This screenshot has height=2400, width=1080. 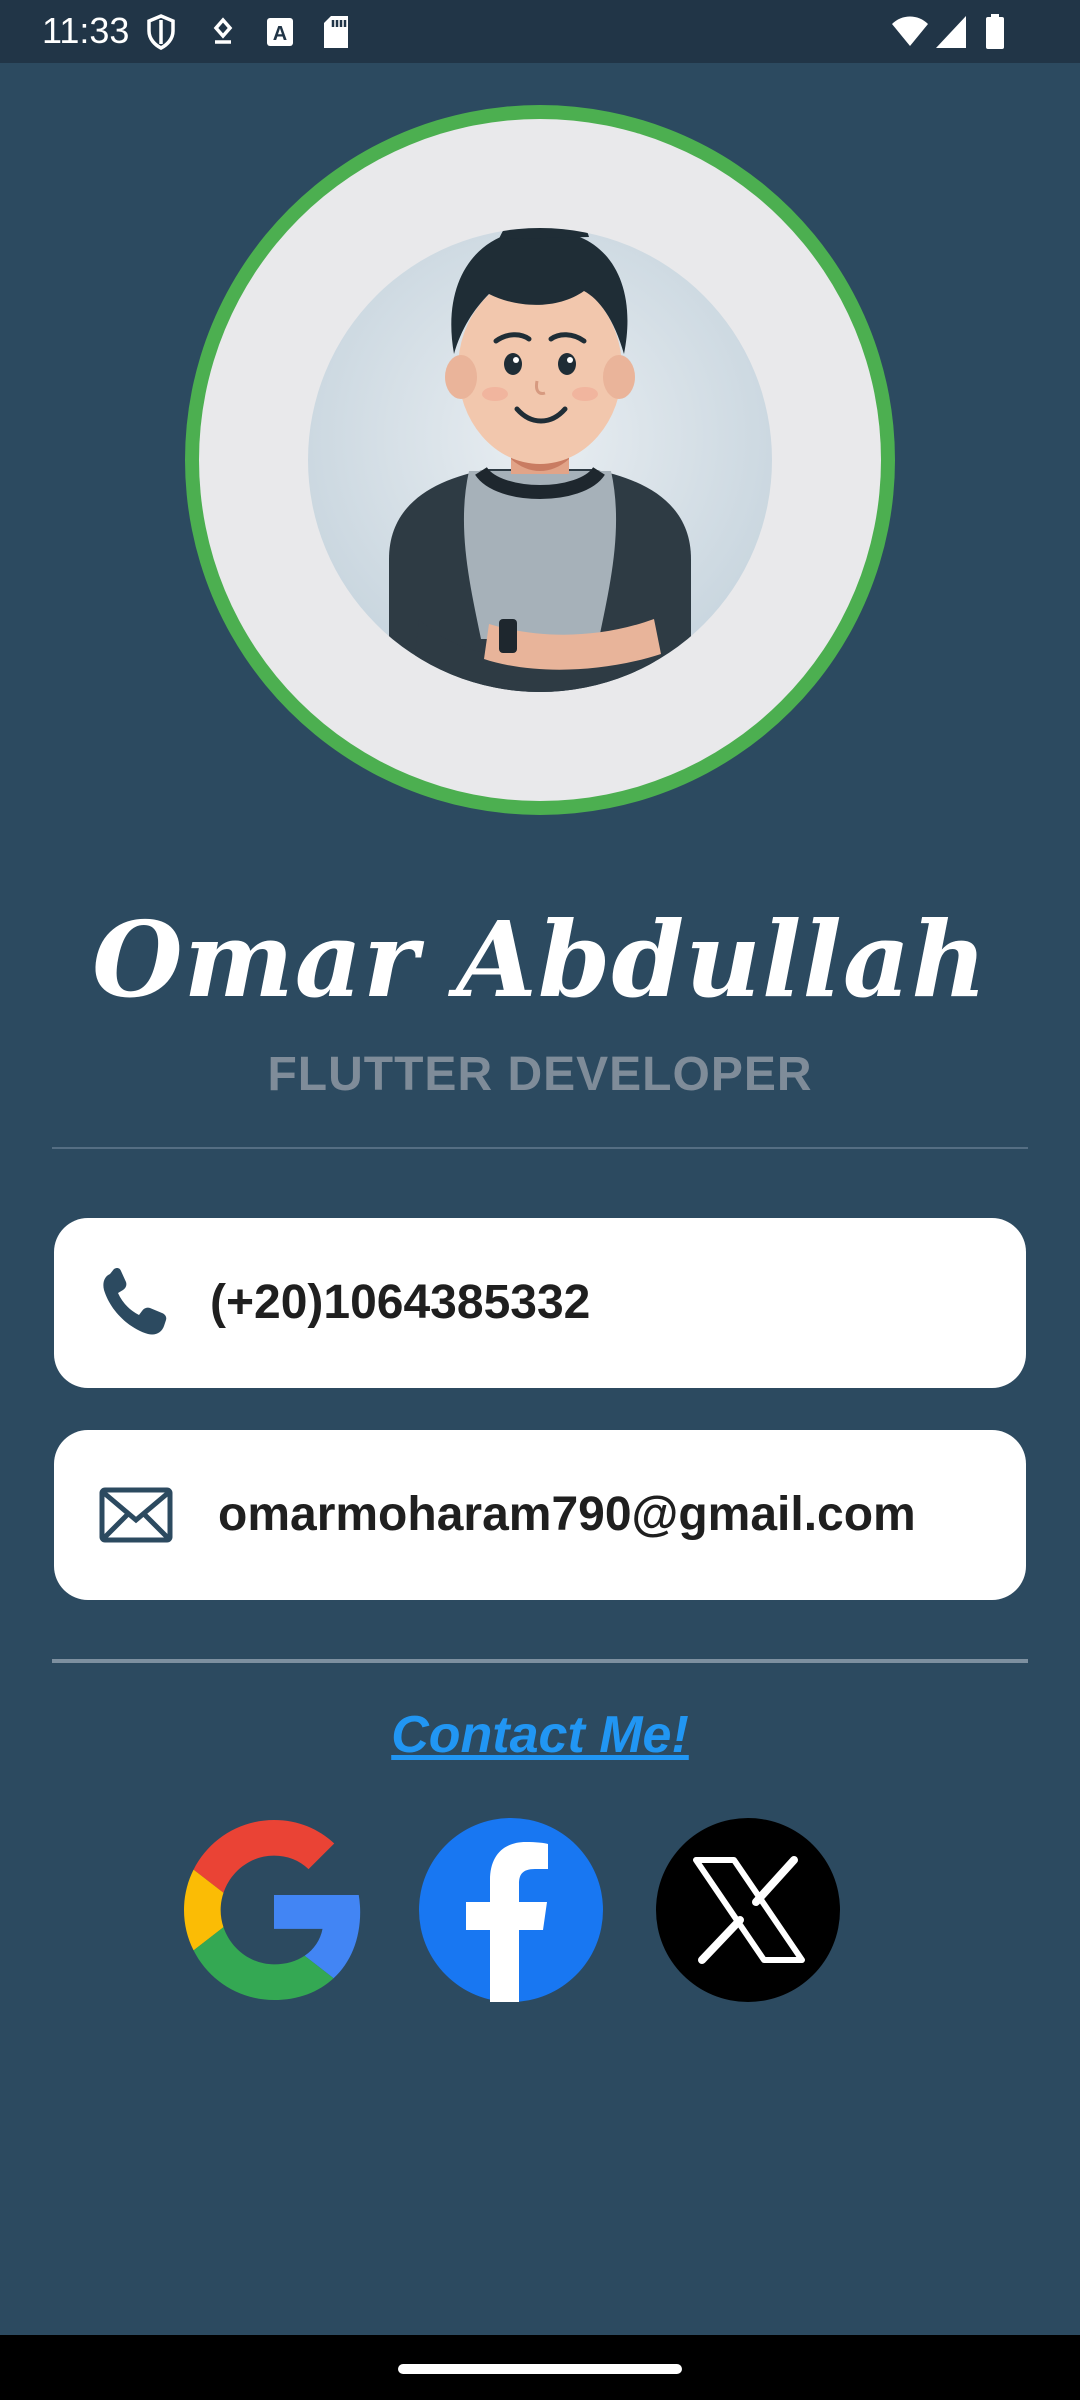 I want to click on battery-icon, so click(x=995, y=31).